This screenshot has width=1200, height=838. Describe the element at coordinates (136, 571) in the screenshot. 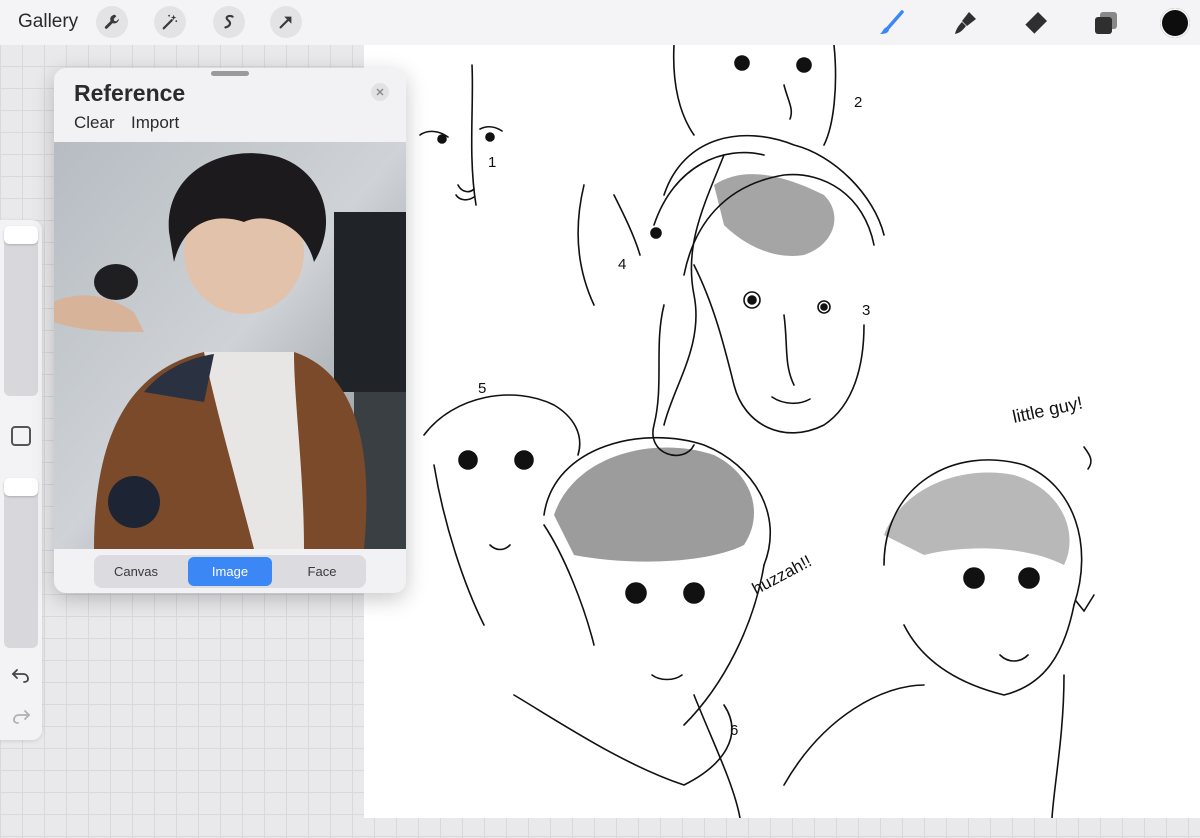

I see `tab-canvas: Canvas` at that location.